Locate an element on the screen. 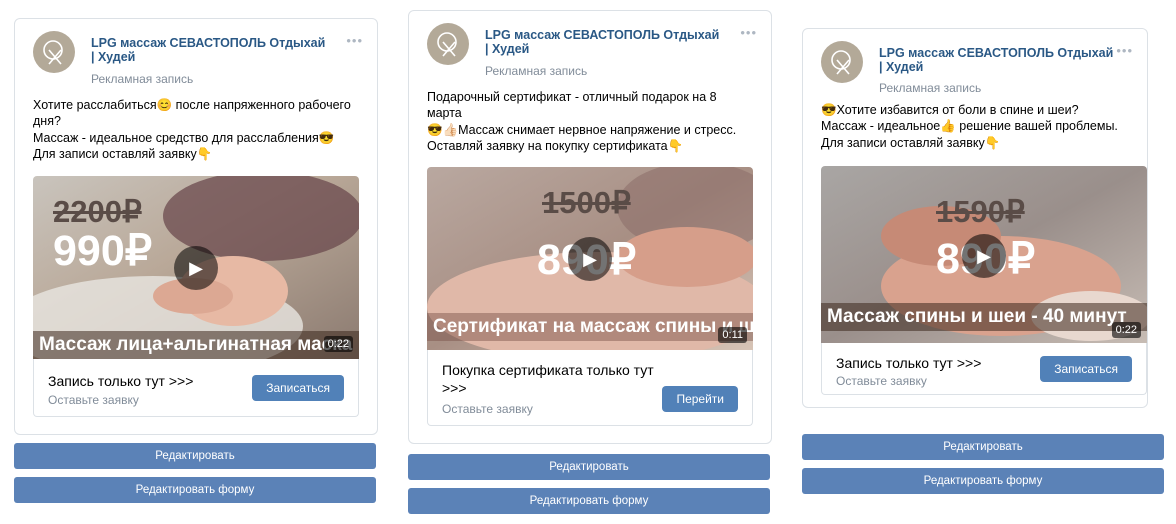  cta-button: Перейти is located at coordinates (700, 399).